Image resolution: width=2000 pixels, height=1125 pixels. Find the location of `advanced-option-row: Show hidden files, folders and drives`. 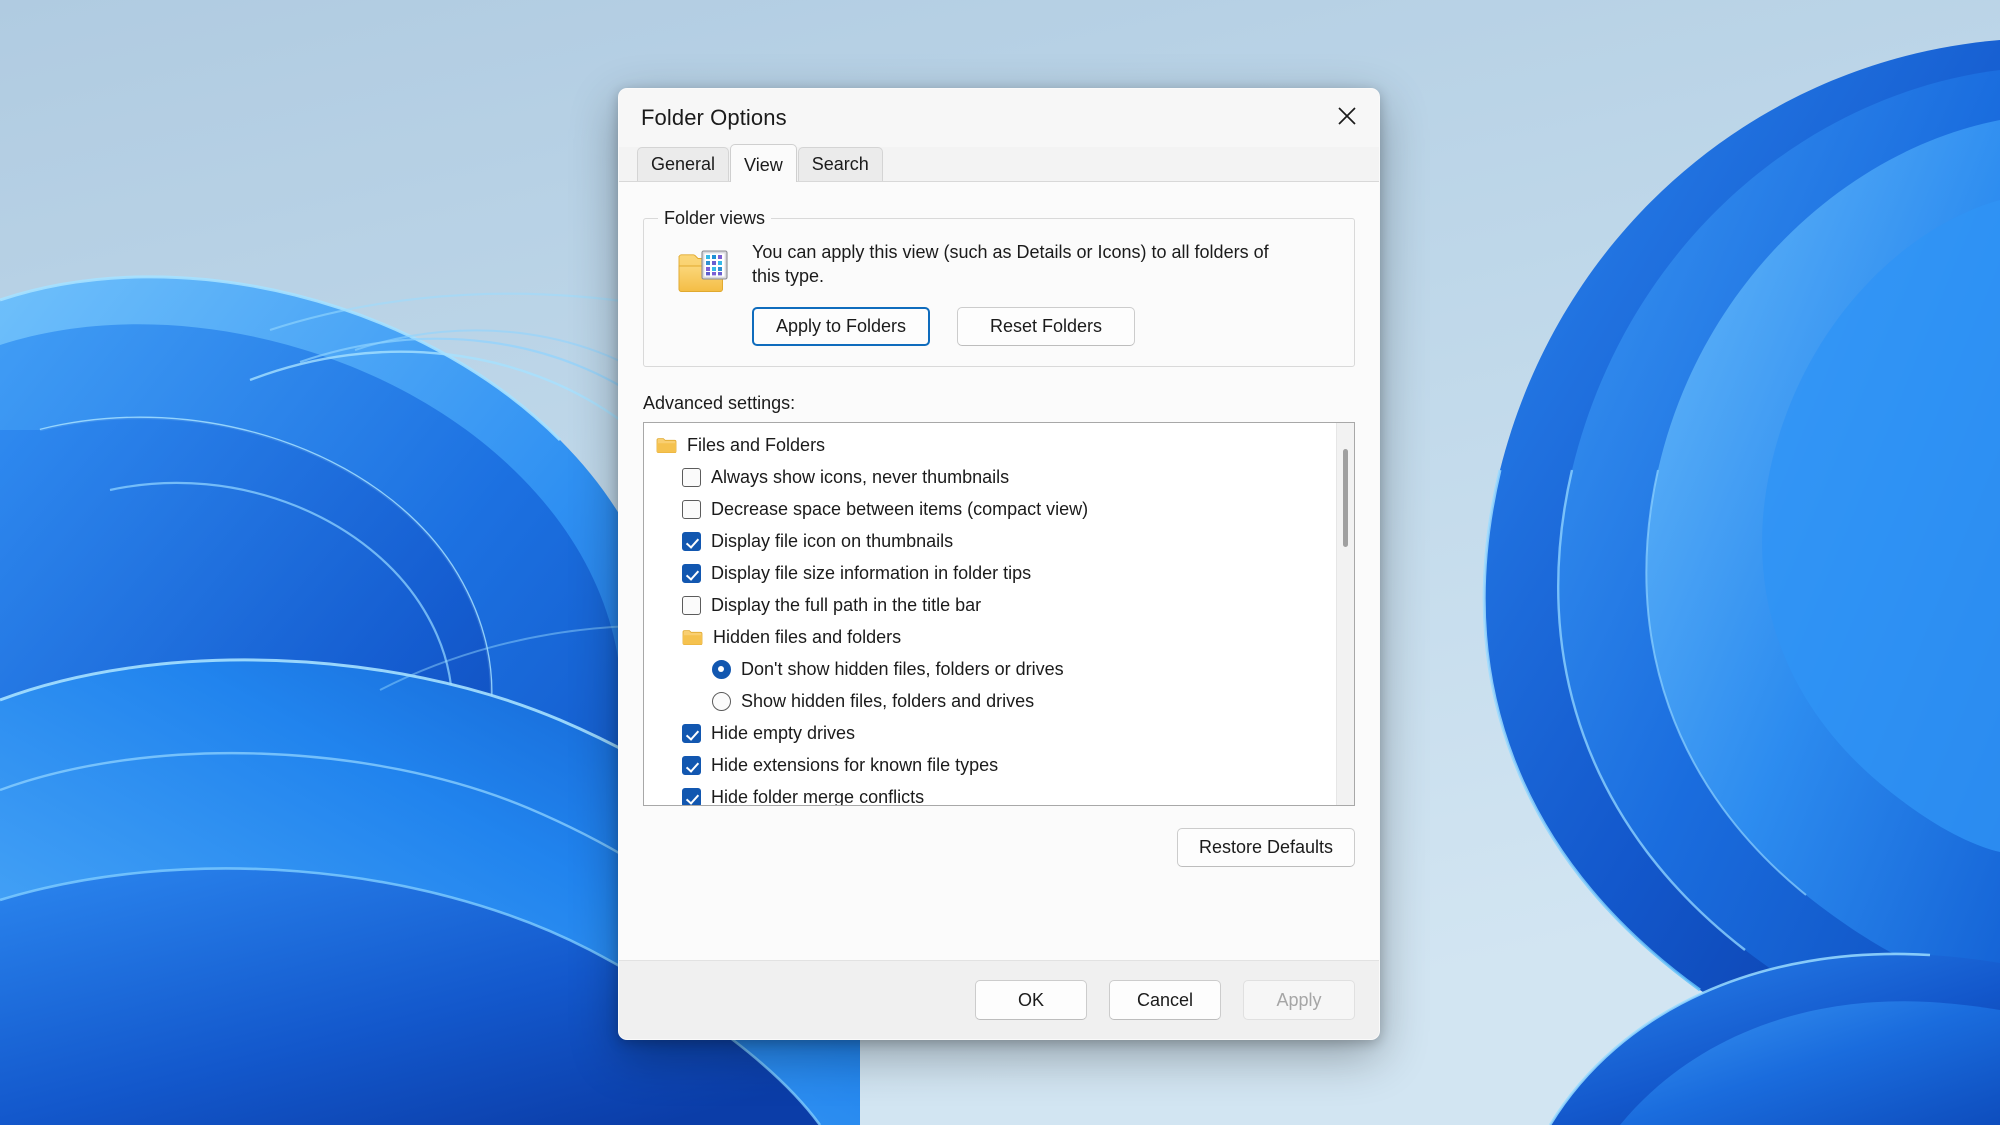

advanced-option-row: Show hidden files, folders and drives is located at coordinates (990, 702).